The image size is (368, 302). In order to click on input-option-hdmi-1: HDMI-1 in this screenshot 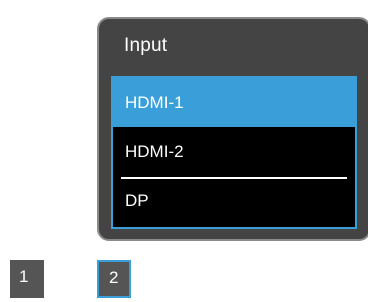, I will do `click(234, 102)`.